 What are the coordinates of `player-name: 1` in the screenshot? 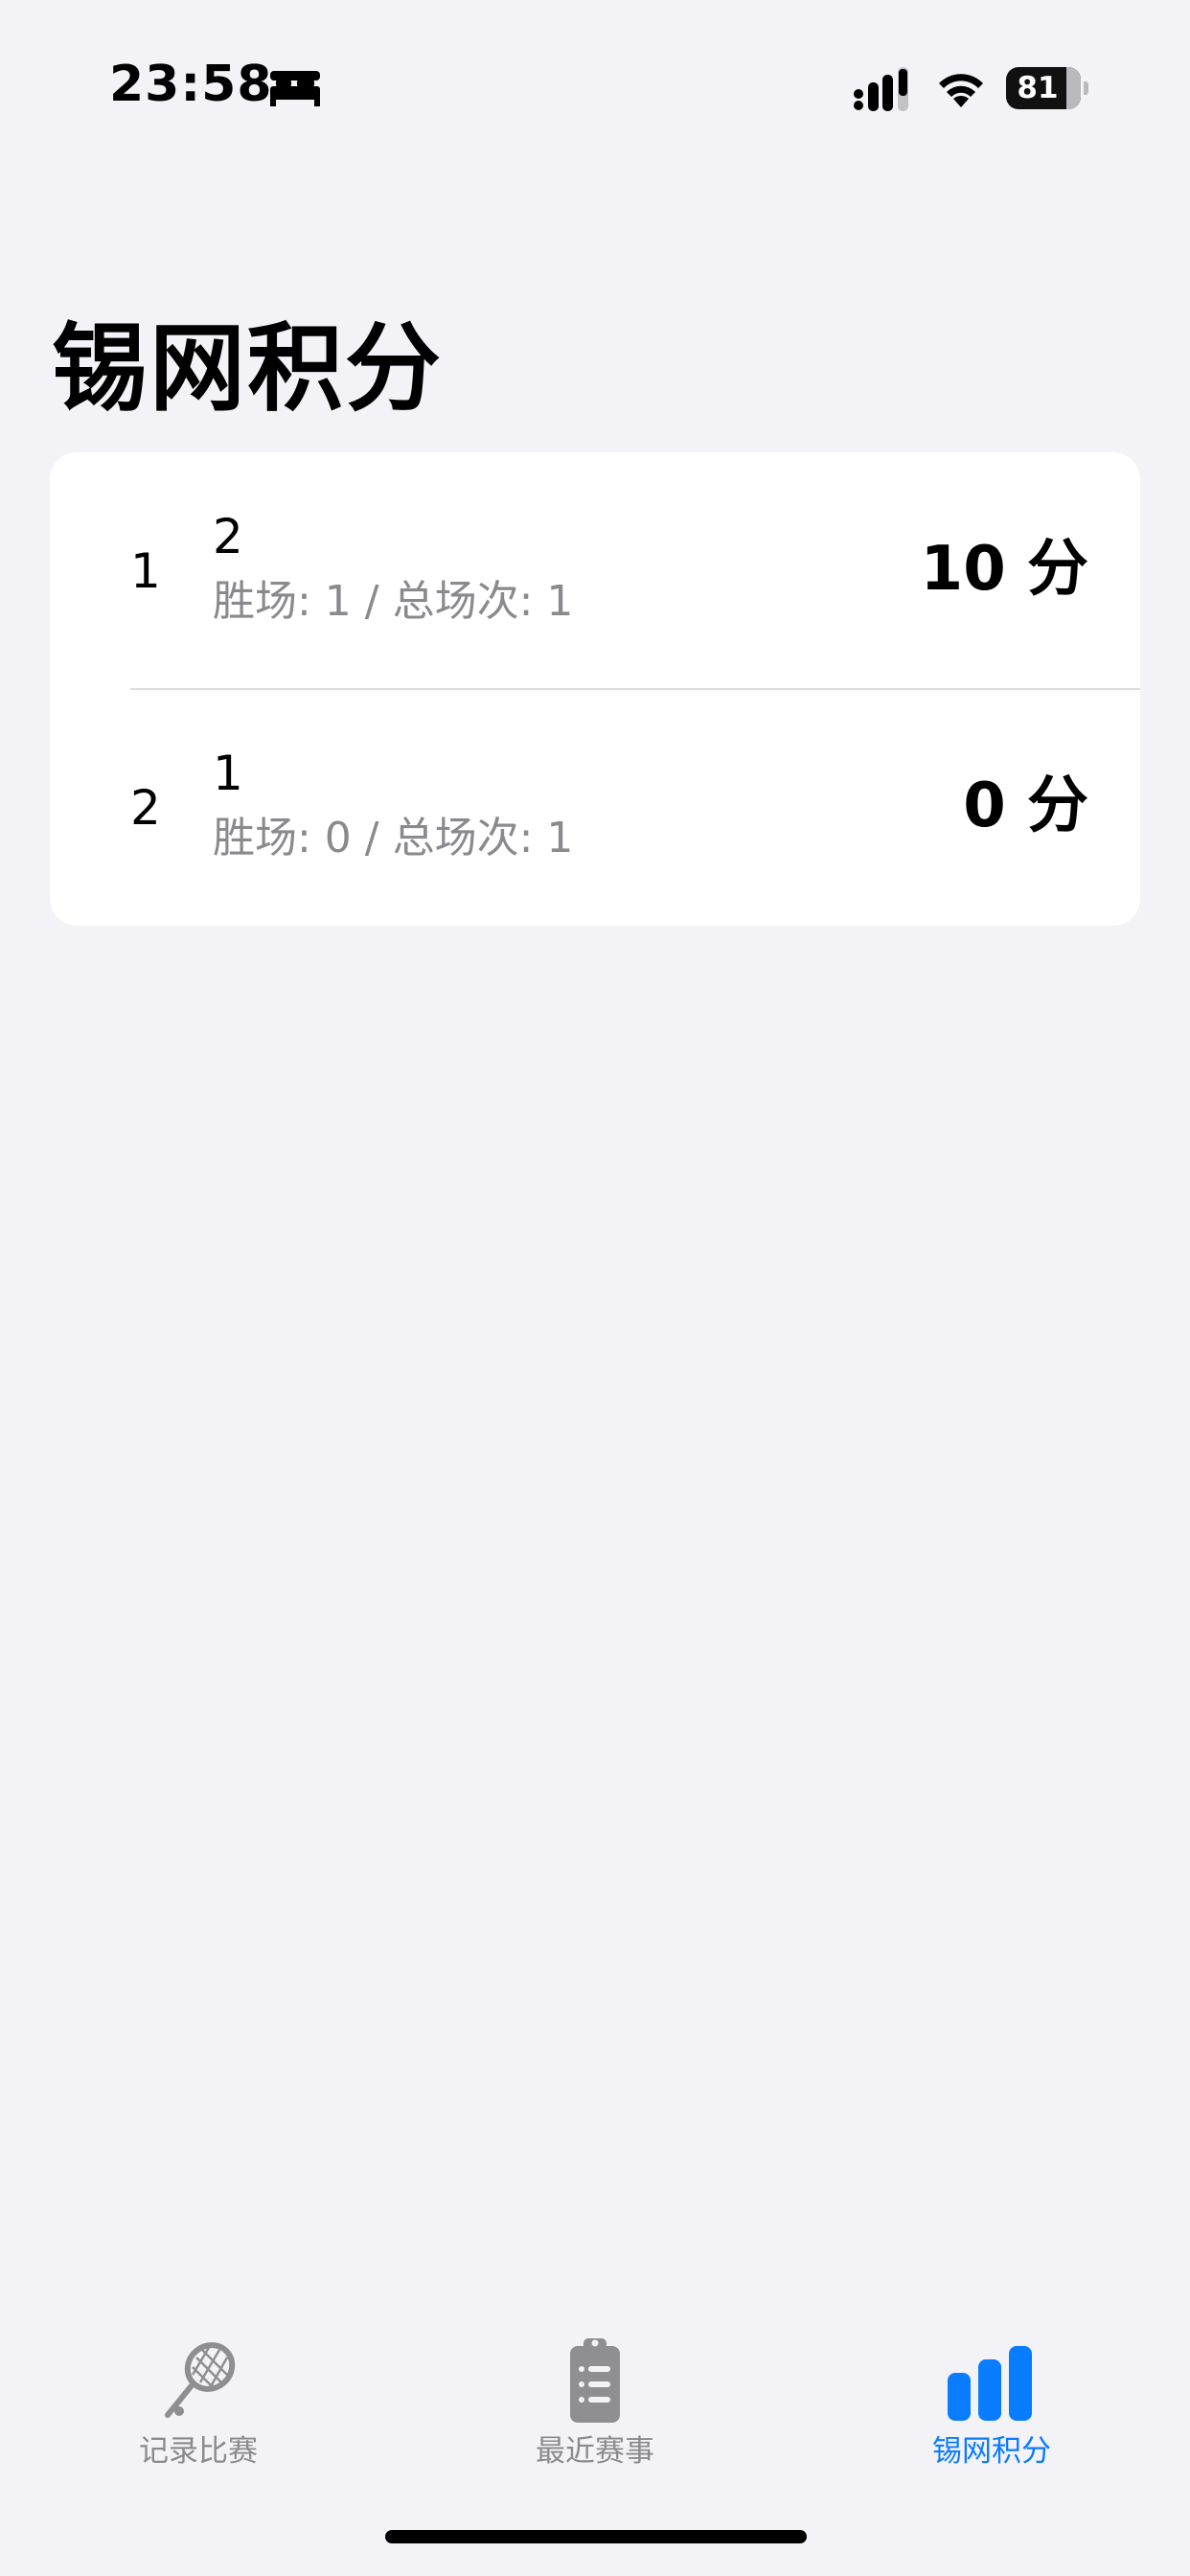 It's located at (228, 773).